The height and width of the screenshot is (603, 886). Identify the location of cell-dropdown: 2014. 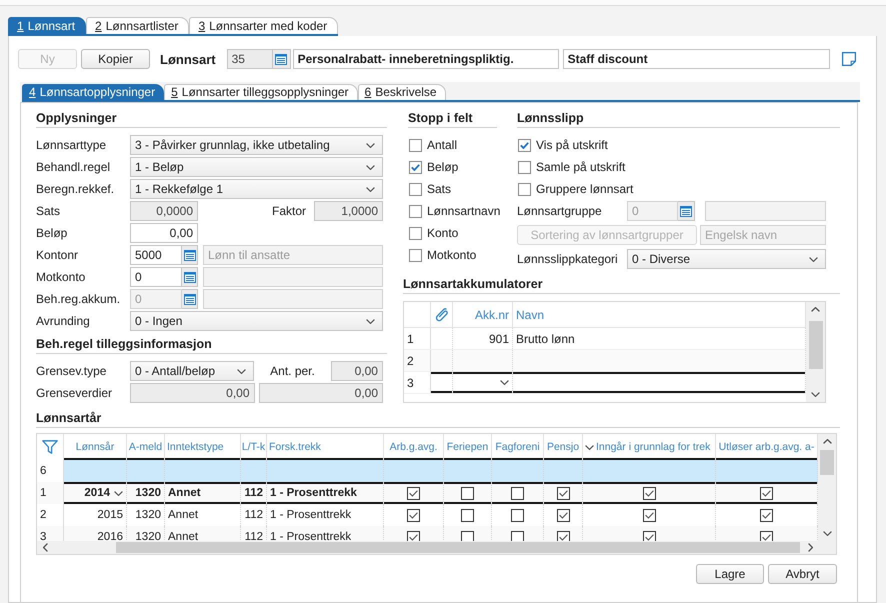
(95, 493).